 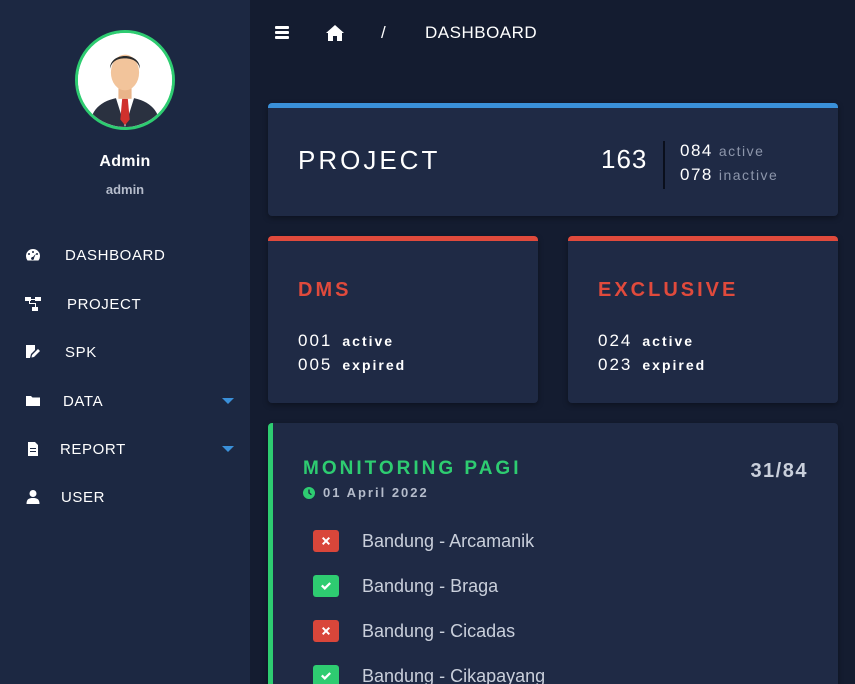 What do you see at coordinates (481, 32) in the screenshot?
I see `breadcrumb-current: DASHBOARD` at bounding box center [481, 32].